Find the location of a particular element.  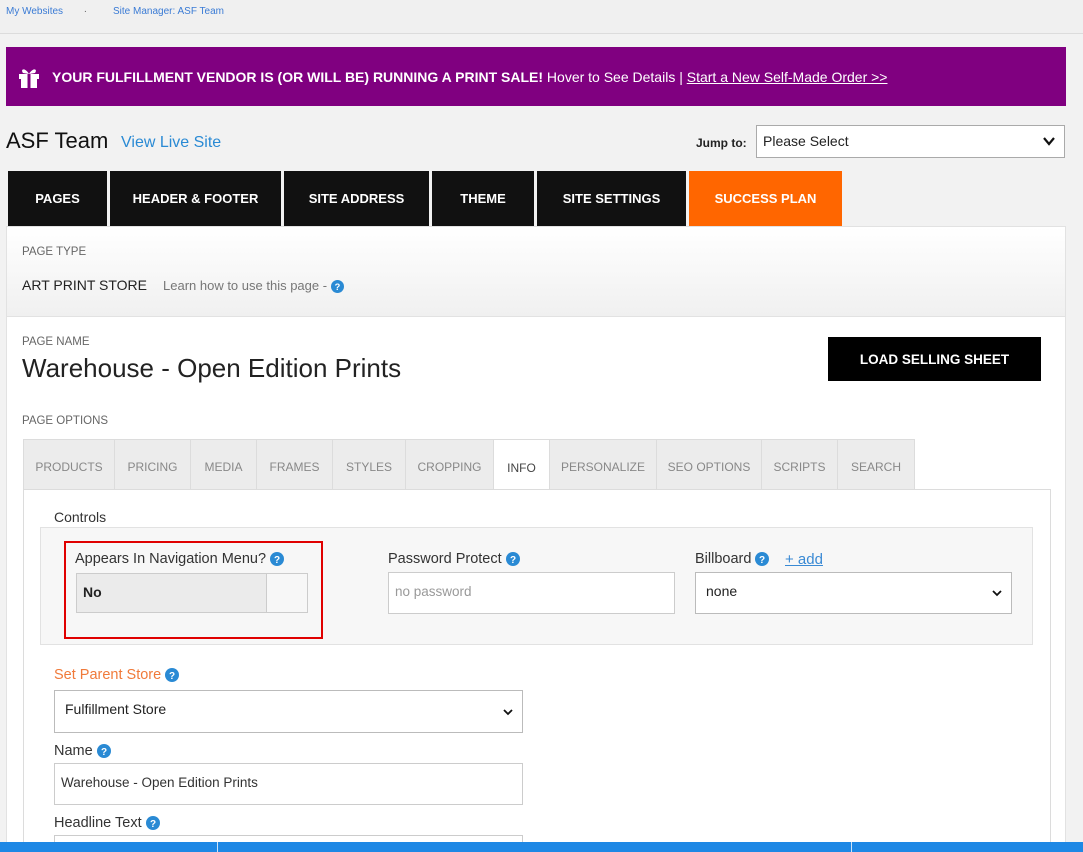

page-type-value: ART PRINT STORE is located at coordinates (84, 285).